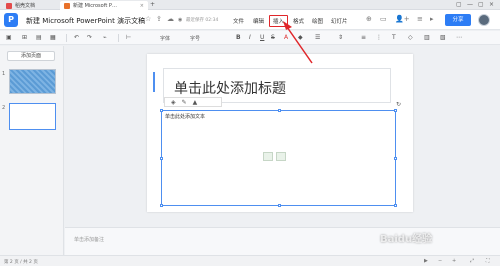 The width and height of the screenshot is (500, 266). I want to click on more-icon: ⋯, so click(459, 37).